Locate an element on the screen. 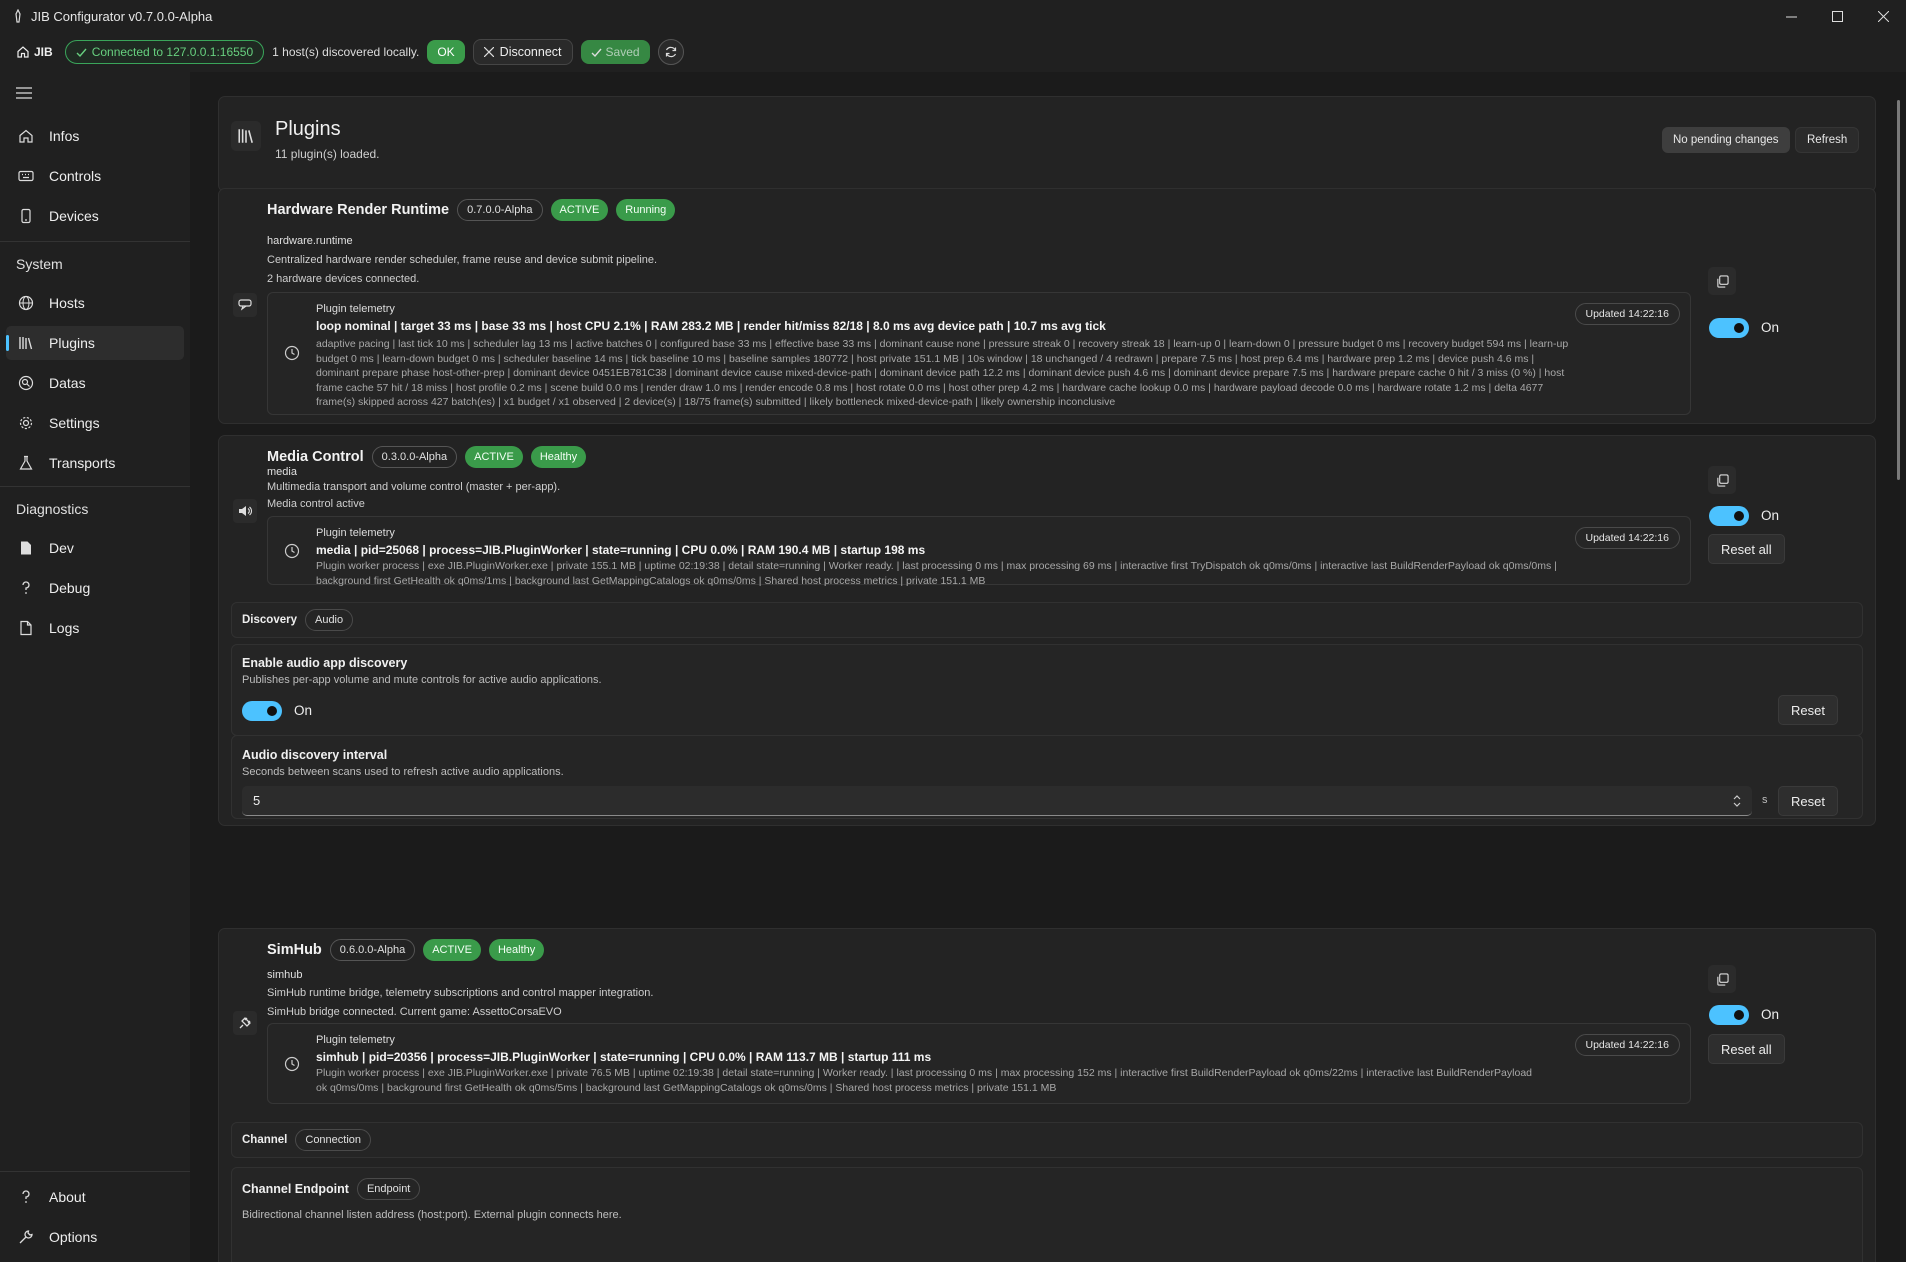 Image resolution: width=1906 pixels, height=1262 pixels. close-icon is located at coordinates (488, 52).